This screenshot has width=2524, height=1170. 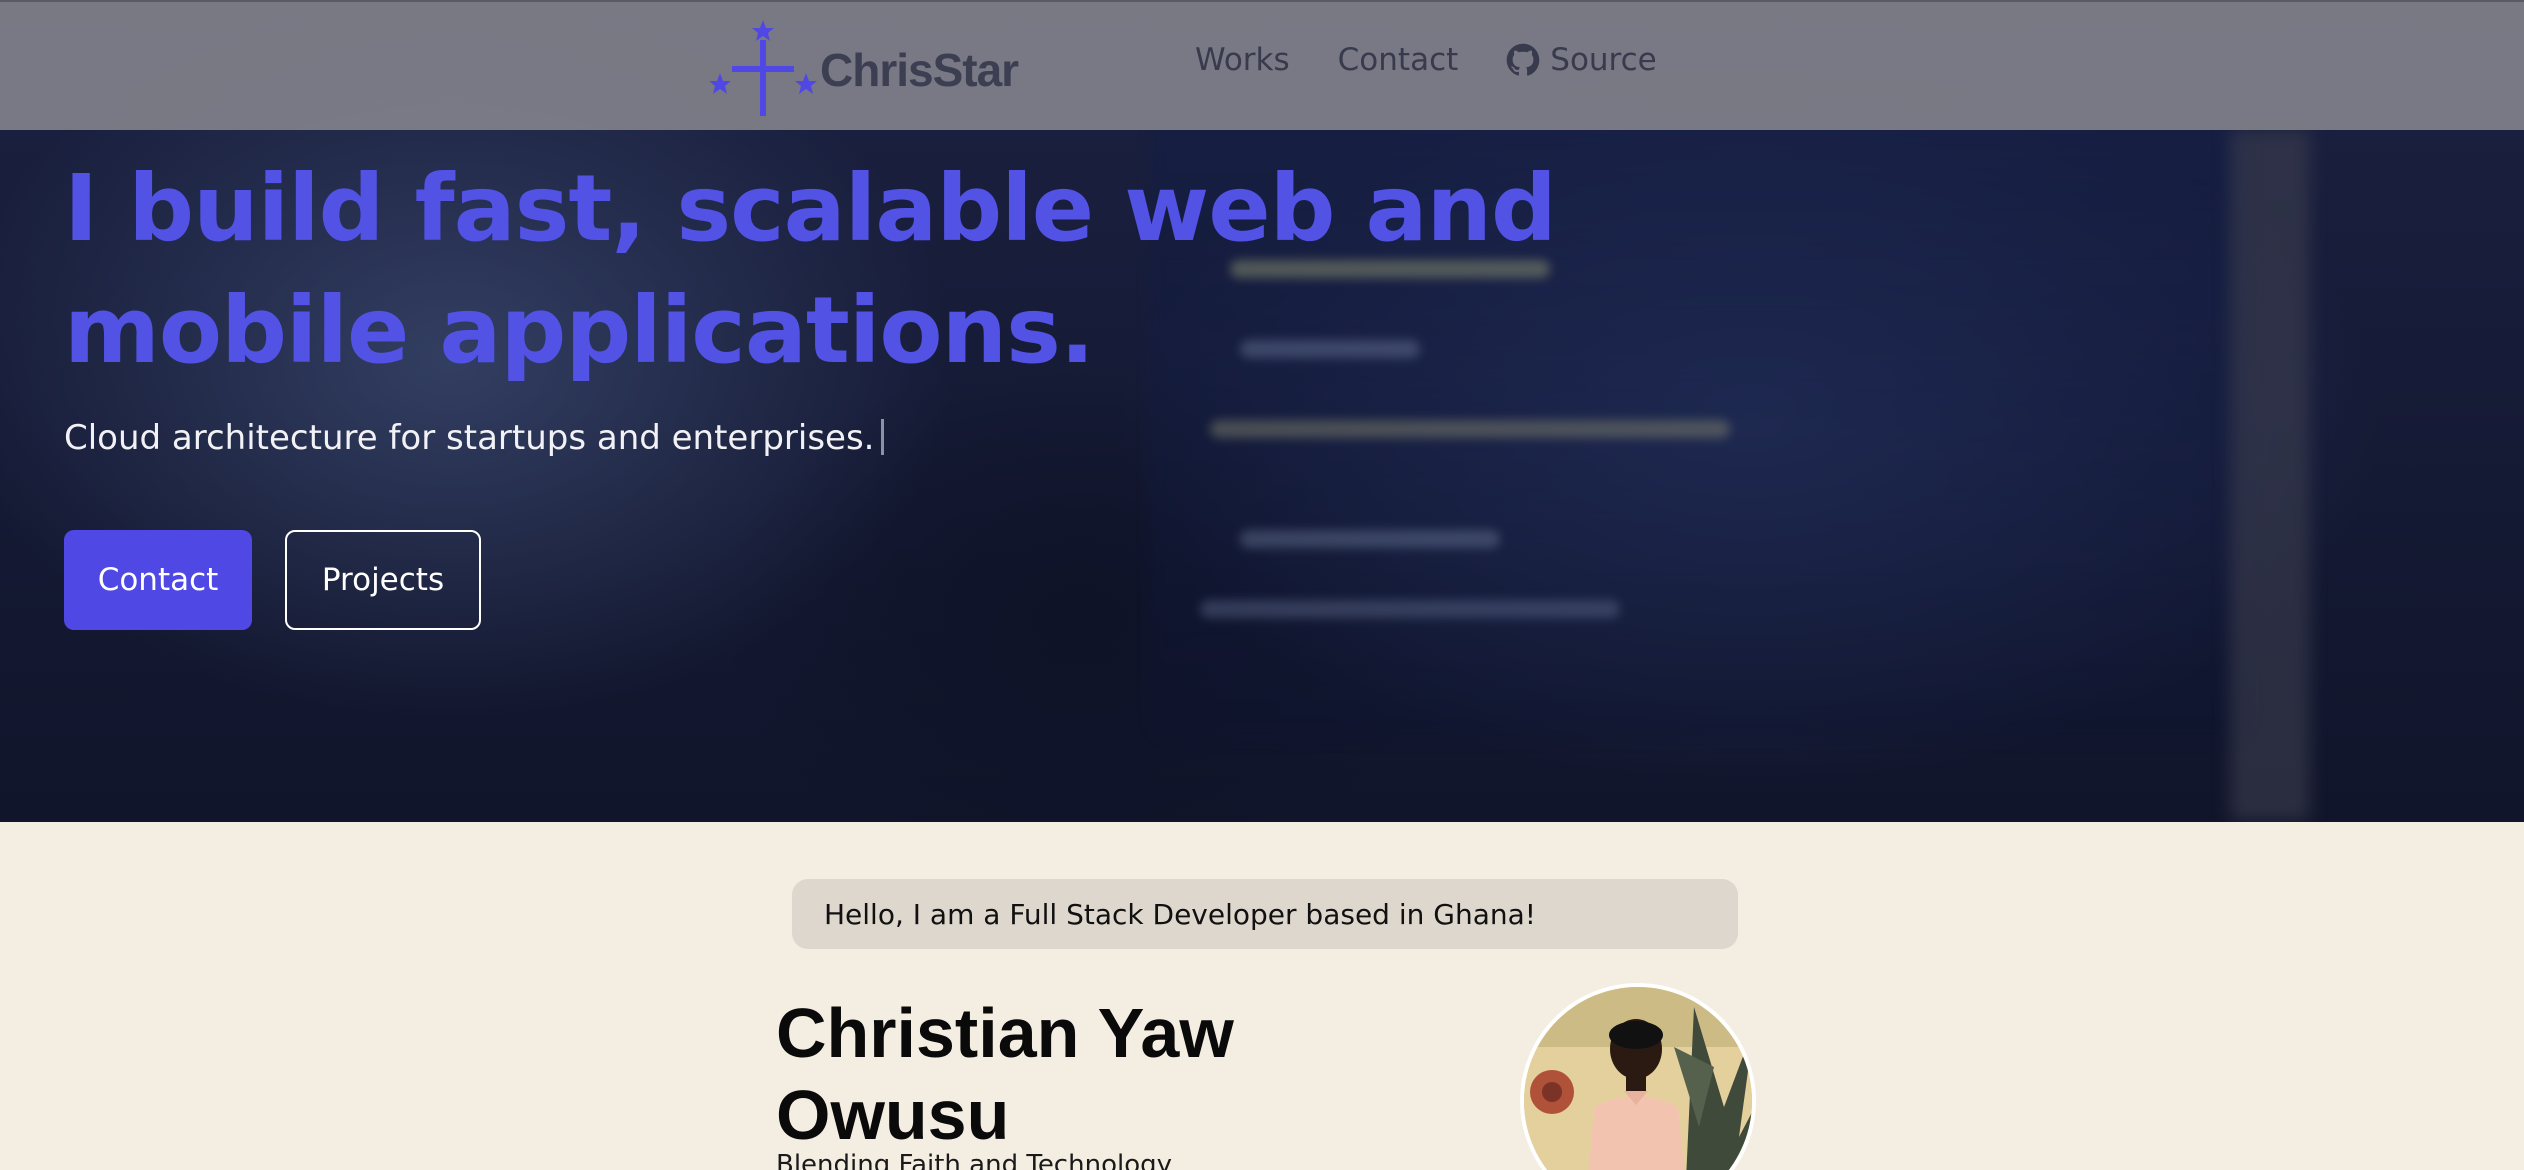 What do you see at coordinates (2270, 475) in the screenshot?
I see `blurred-frame` at bounding box center [2270, 475].